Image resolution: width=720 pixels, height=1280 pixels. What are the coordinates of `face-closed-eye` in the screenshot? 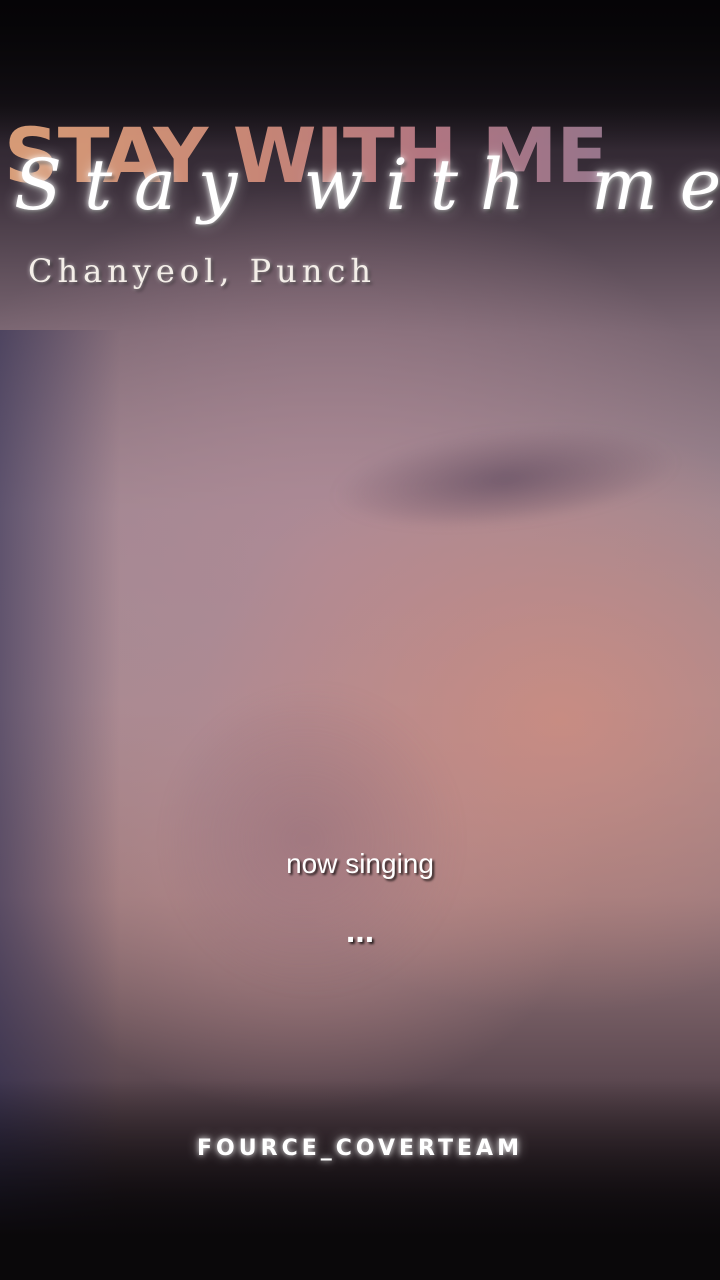 It's located at (505, 475).